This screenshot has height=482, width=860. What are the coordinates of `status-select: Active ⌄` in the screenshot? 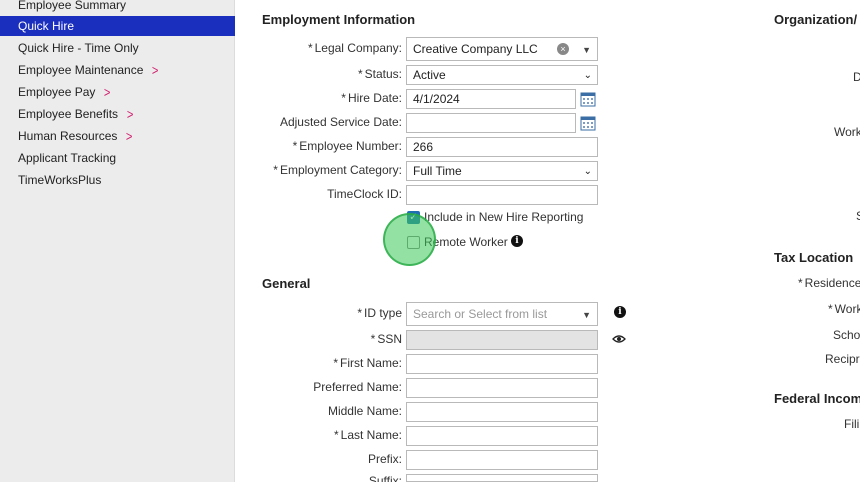 It's located at (502, 75).